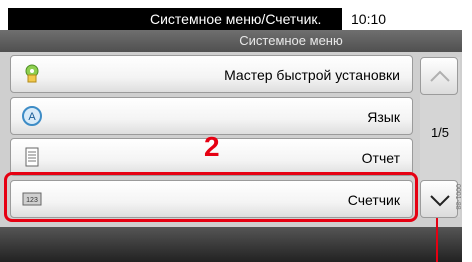 The image size is (472, 262). Describe the element at coordinates (439, 199) in the screenshot. I see `scroll-down-button` at that location.